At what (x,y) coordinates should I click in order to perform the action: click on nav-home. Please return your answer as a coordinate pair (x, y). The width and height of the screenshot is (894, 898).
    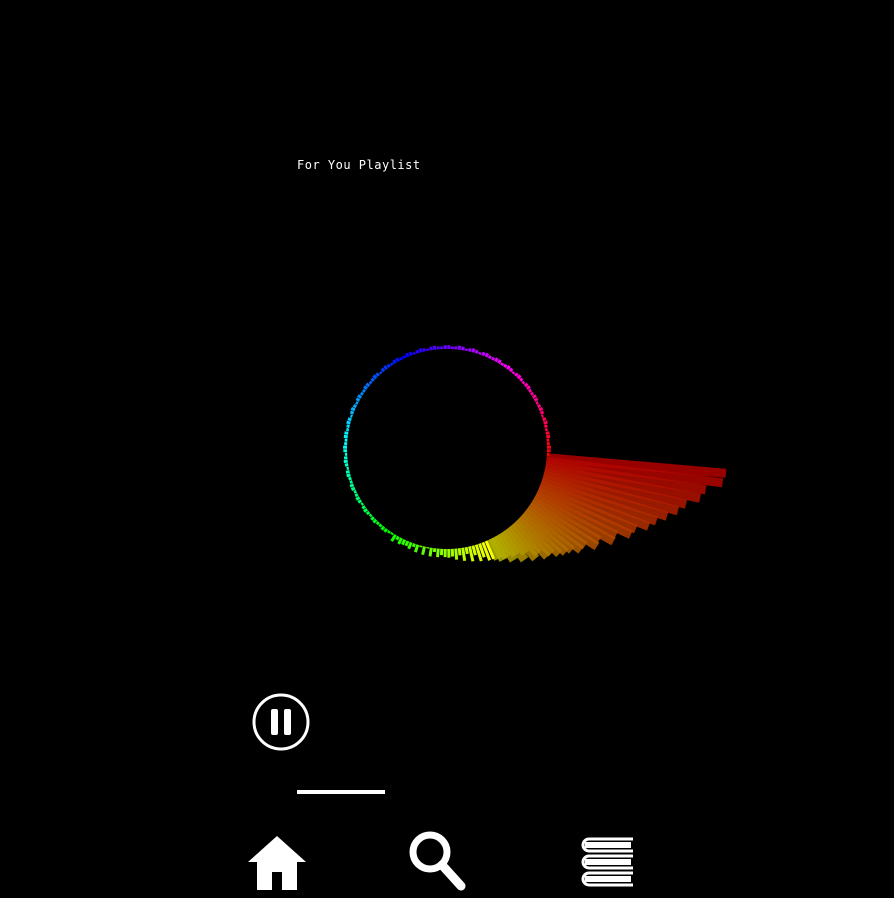
    Looking at the image, I should click on (277, 859).